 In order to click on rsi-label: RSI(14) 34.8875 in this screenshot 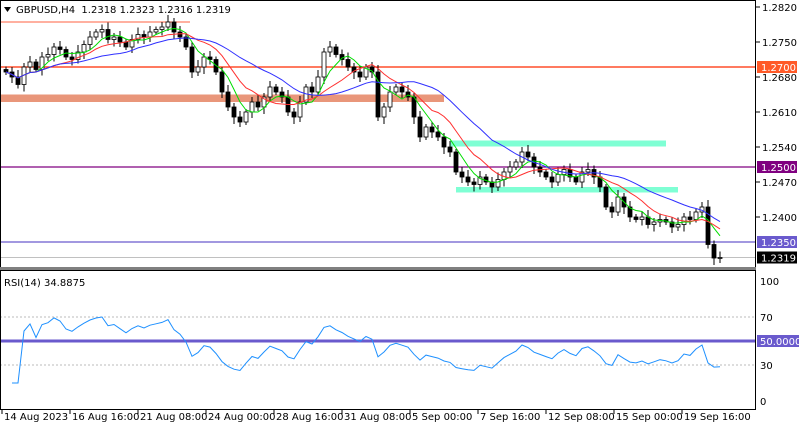, I will do `click(44, 283)`.